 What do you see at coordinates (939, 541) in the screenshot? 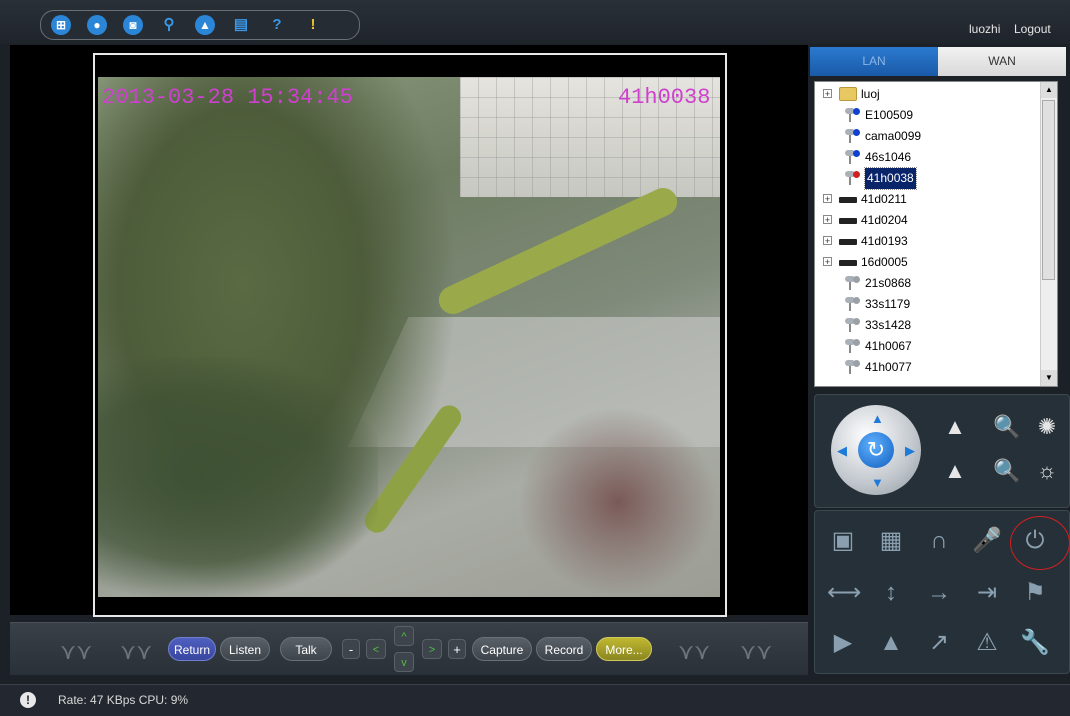
I see `headphones-icon: ∩` at bounding box center [939, 541].